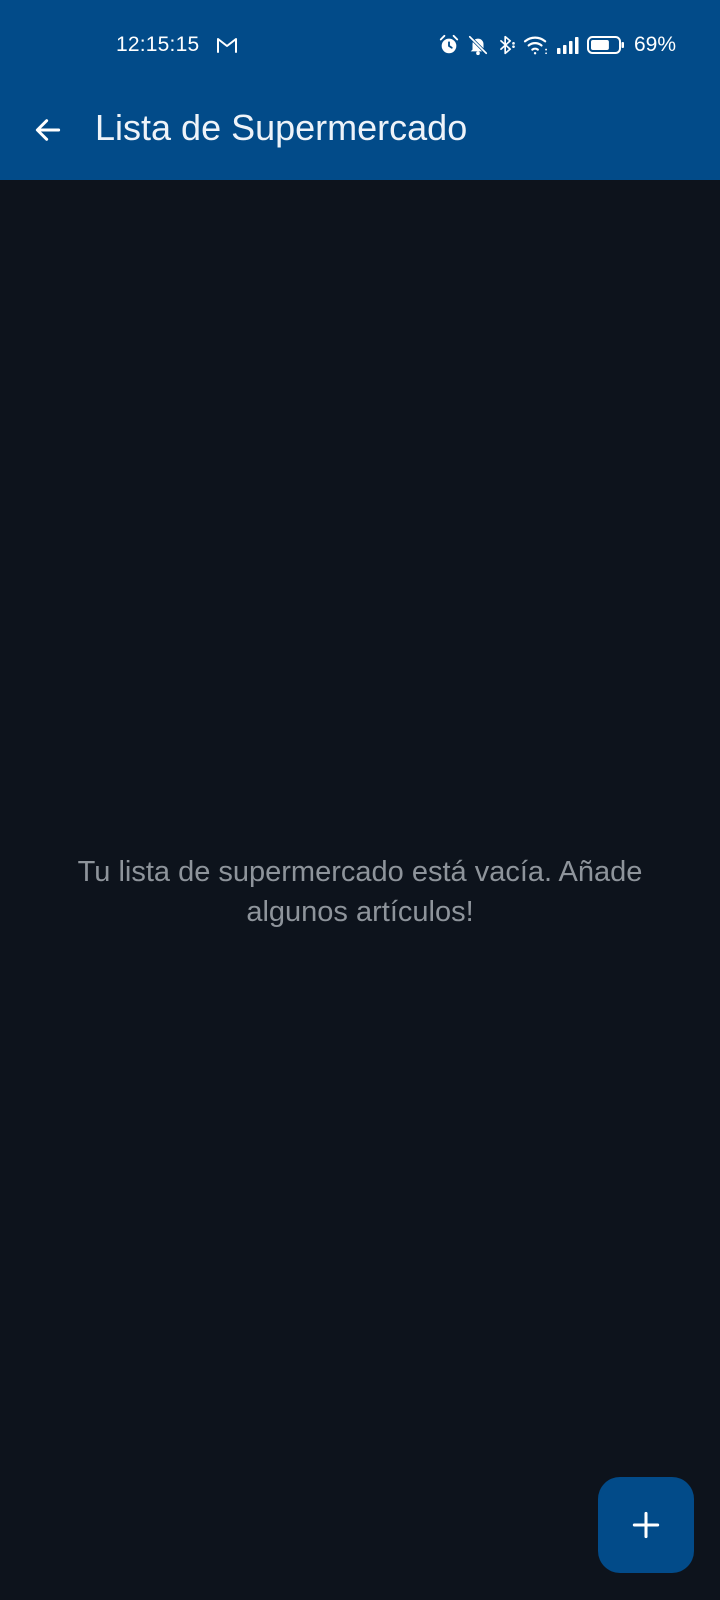 Image resolution: width=720 pixels, height=1600 pixels. I want to click on app-bar: Lista de Supermercado, so click(360, 135).